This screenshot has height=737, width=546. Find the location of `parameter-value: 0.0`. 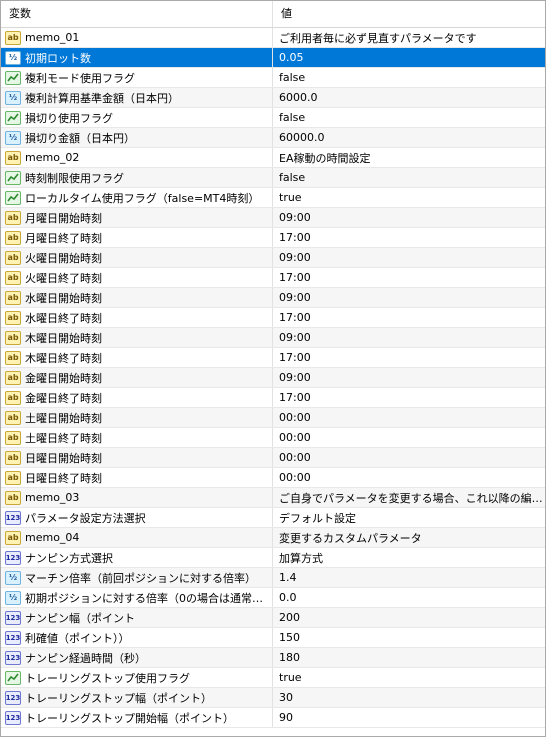

parameter-value: 0.0 is located at coordinates (288, 597).